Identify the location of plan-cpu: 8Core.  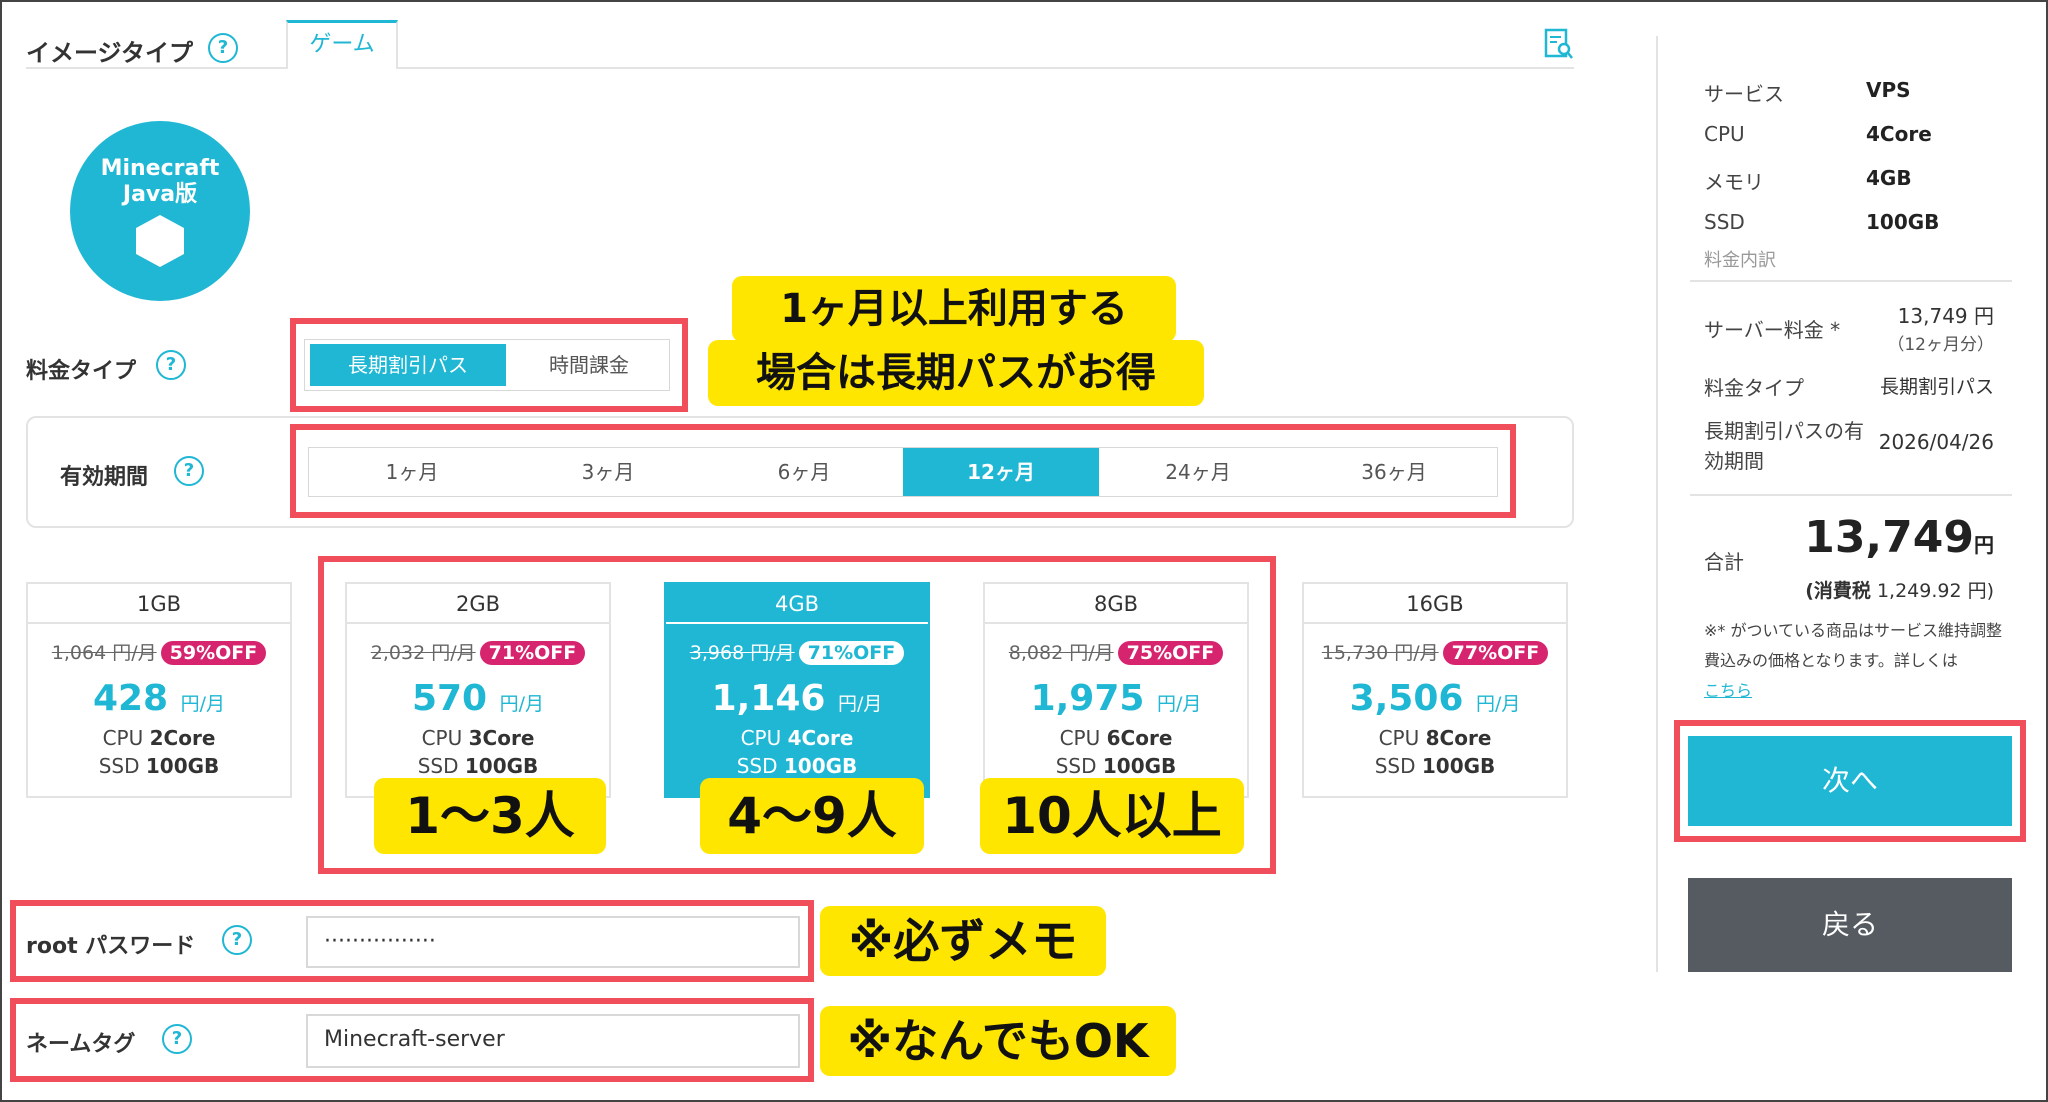
(1458, 738).